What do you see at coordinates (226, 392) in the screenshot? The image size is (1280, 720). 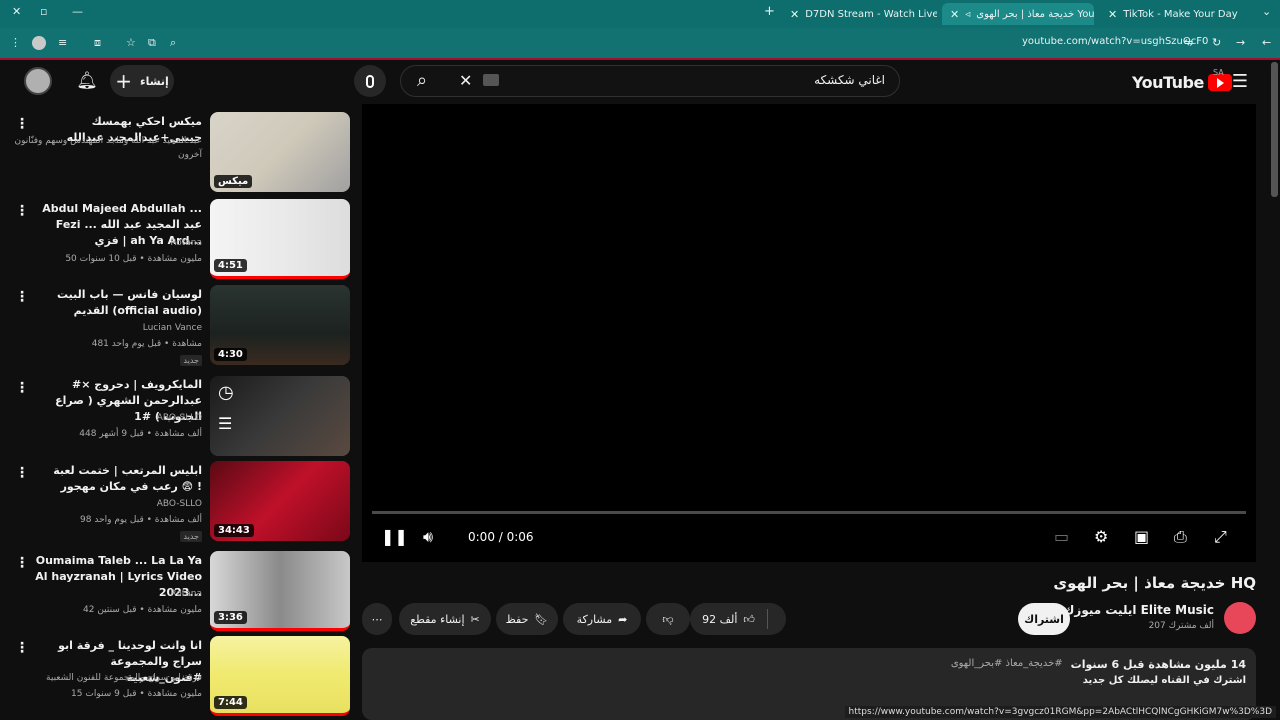 I see `watch-later-icon: ◷` at bounding box center [226, 392].